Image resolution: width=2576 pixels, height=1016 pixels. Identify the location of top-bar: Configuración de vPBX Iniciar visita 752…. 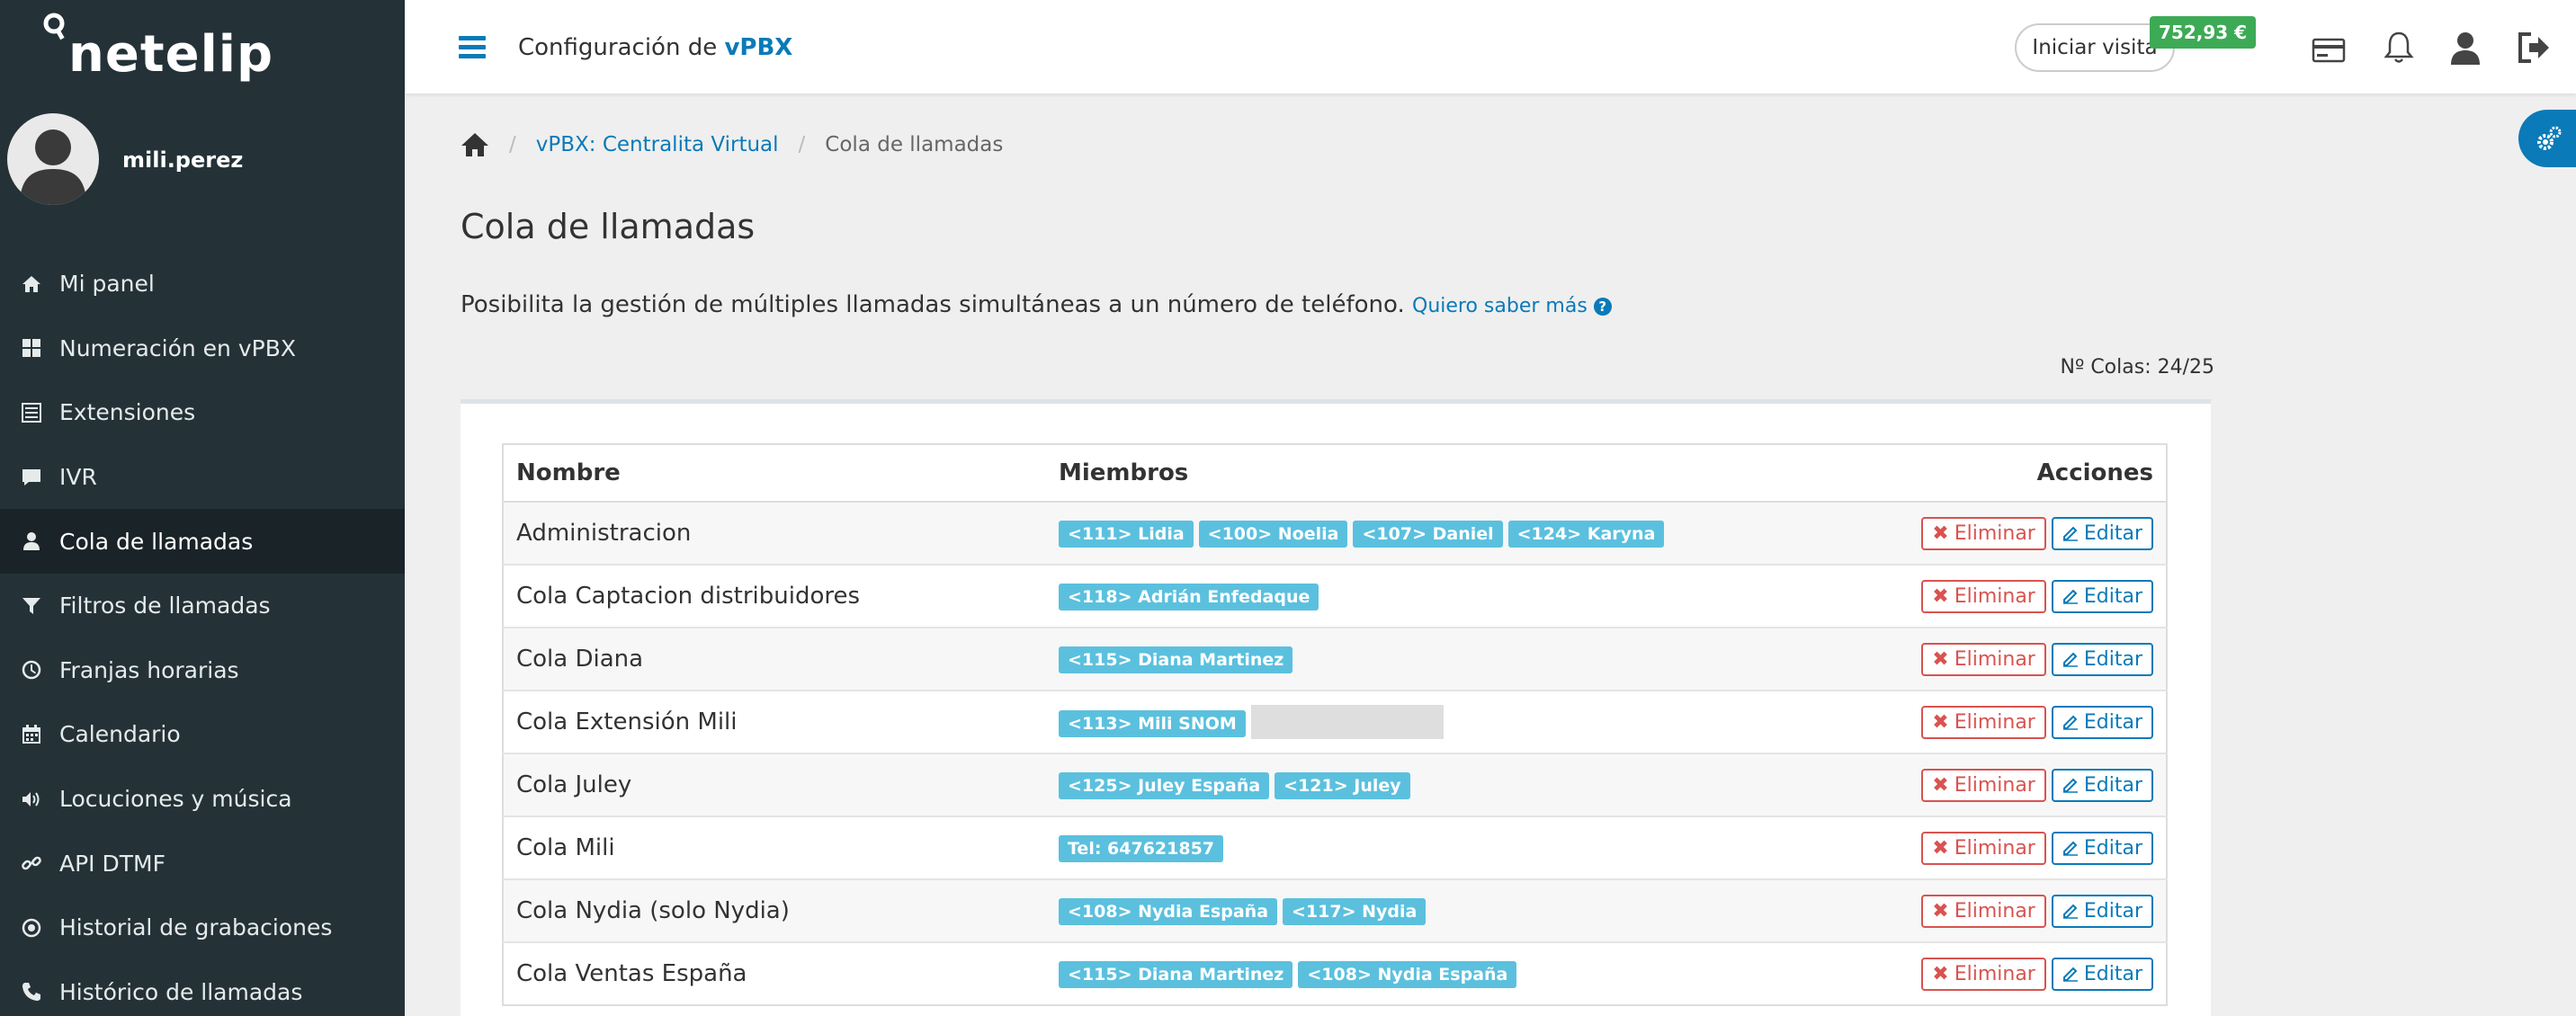
(1490, 47).